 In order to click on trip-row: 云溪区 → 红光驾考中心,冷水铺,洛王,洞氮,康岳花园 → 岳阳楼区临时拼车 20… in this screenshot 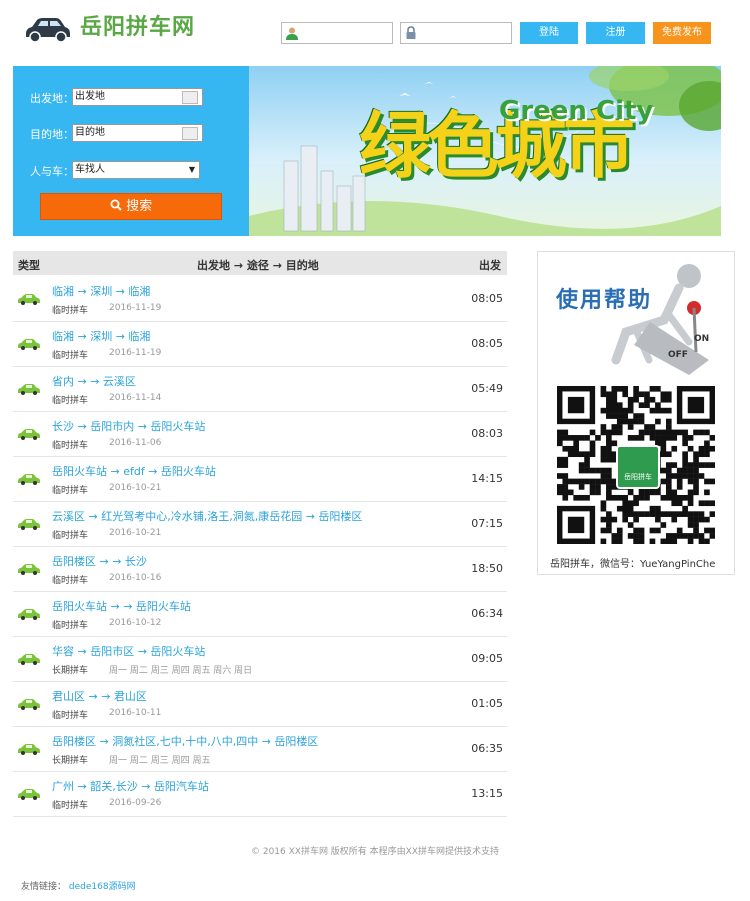, I will do `click(260, 524)`.